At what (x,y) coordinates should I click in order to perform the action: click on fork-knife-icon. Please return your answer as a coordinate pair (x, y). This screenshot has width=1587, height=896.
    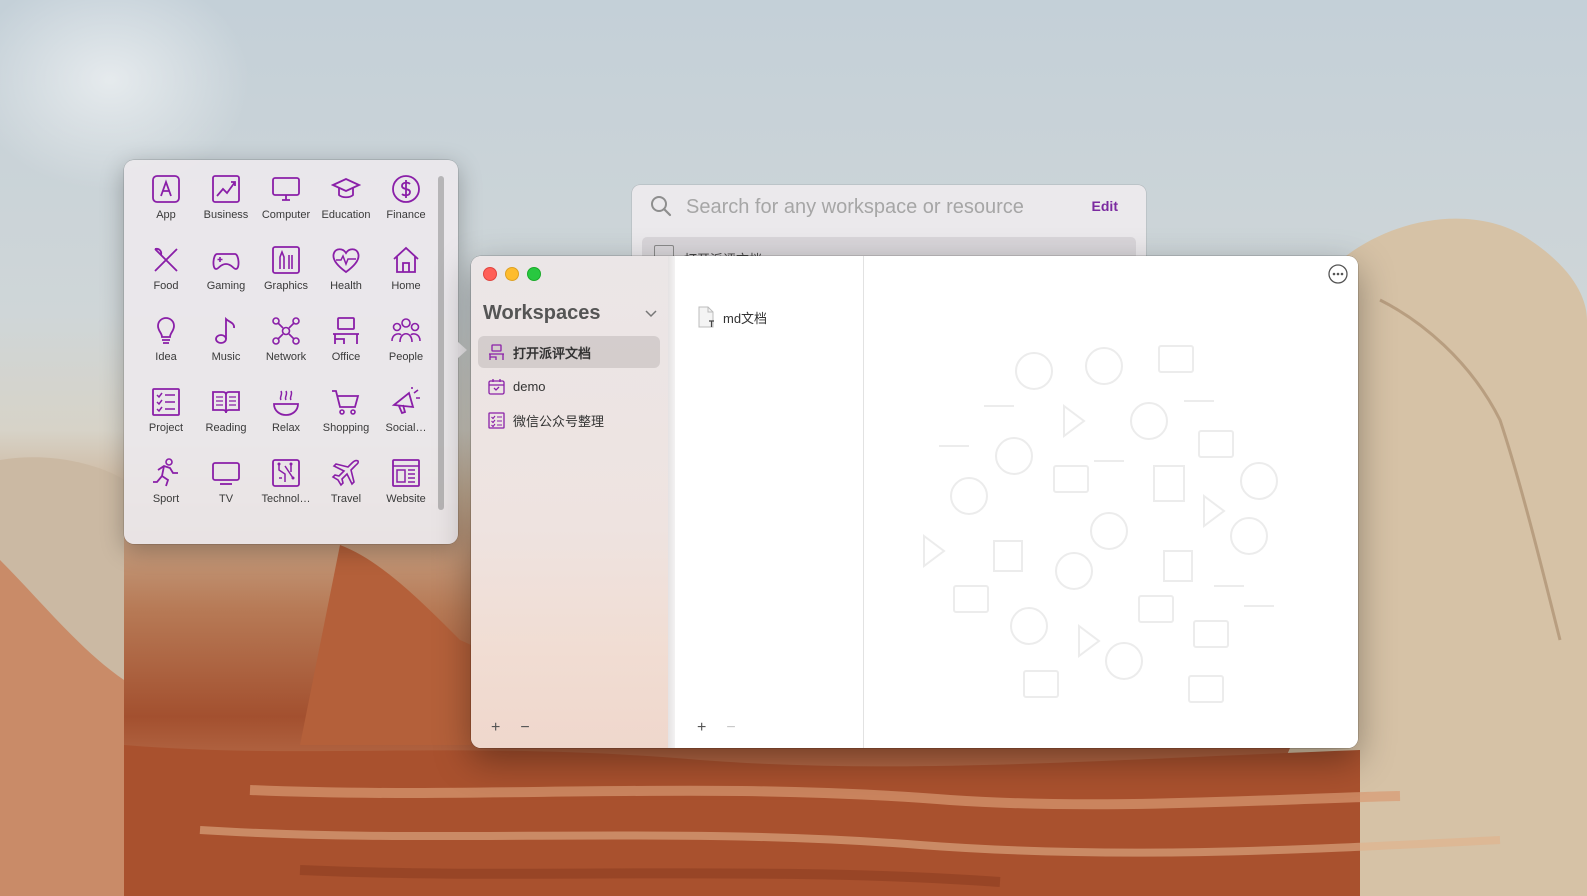
    Looking at the image, I should click on (166, 259).